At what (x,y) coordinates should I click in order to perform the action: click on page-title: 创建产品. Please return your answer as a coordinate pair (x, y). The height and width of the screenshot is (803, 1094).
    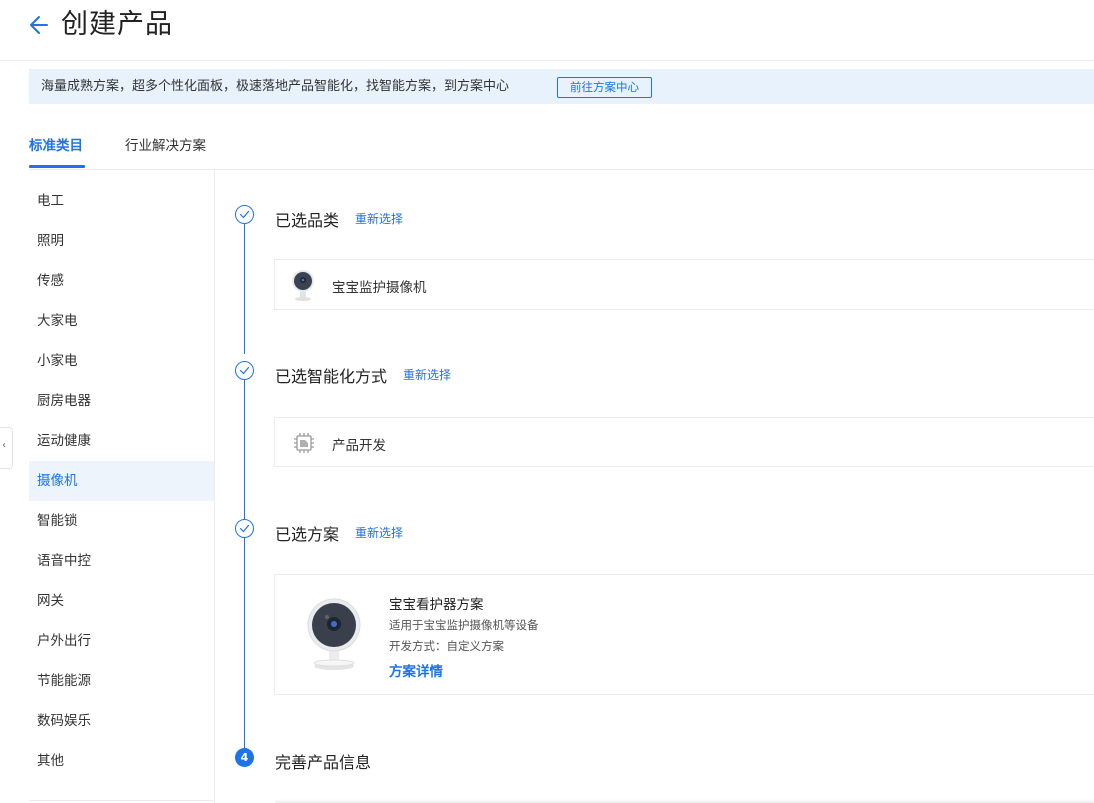
    Looking at the image, I should click on (117, 24).